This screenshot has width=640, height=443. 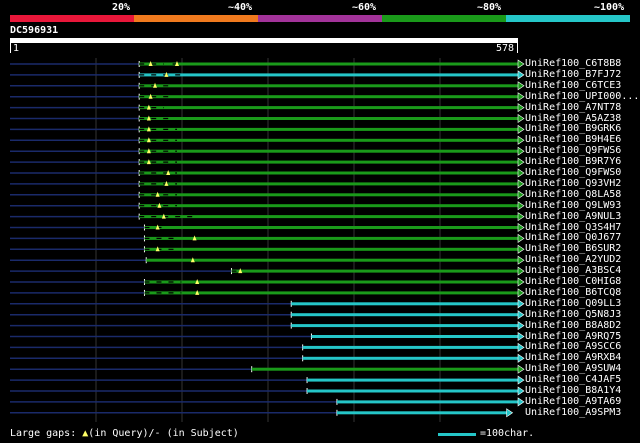 What do you see at coordinates (43, 433) in the screenshot?
I see `gaps-label: Large gaps:` at bounding box center [43, 433].